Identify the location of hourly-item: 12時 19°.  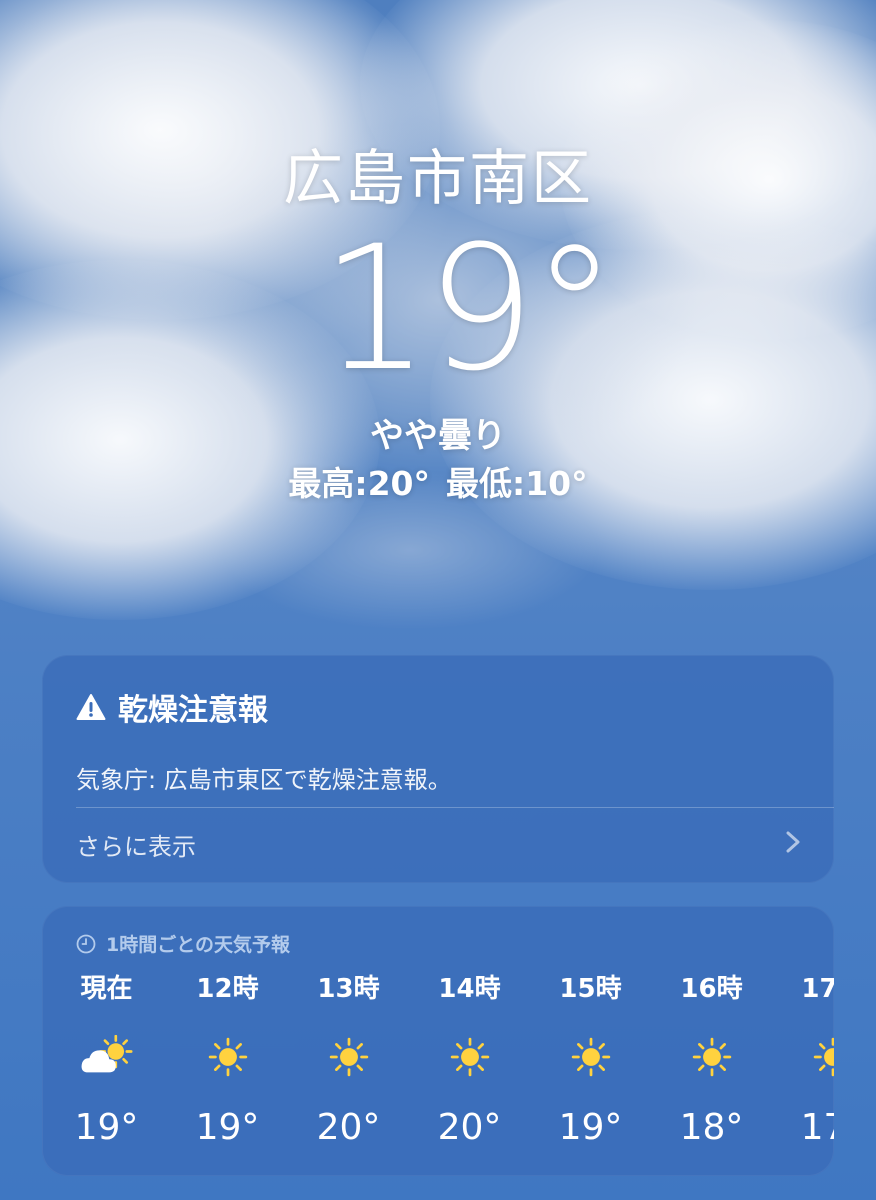
(227, 1061).